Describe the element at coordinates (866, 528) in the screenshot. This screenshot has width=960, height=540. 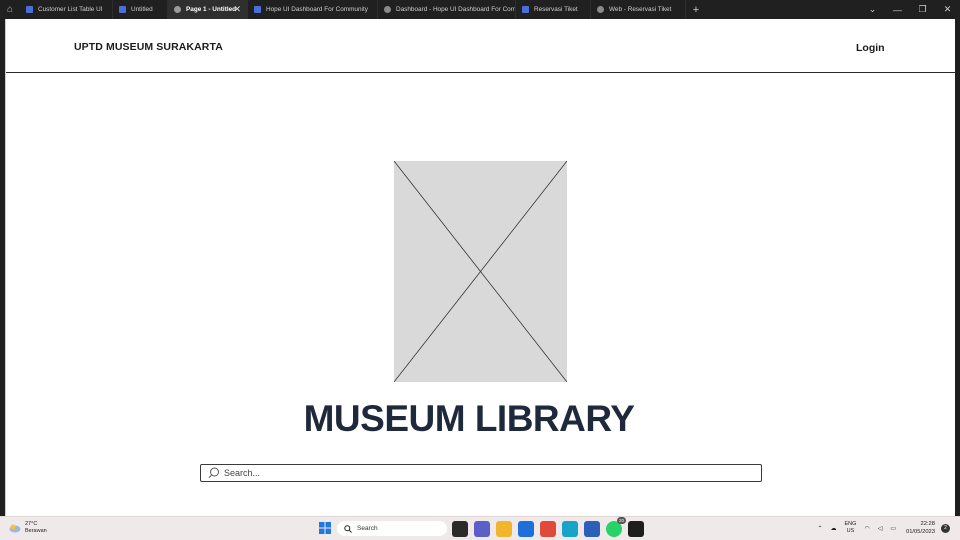
I see `wifi-icon: ◠` at that location.